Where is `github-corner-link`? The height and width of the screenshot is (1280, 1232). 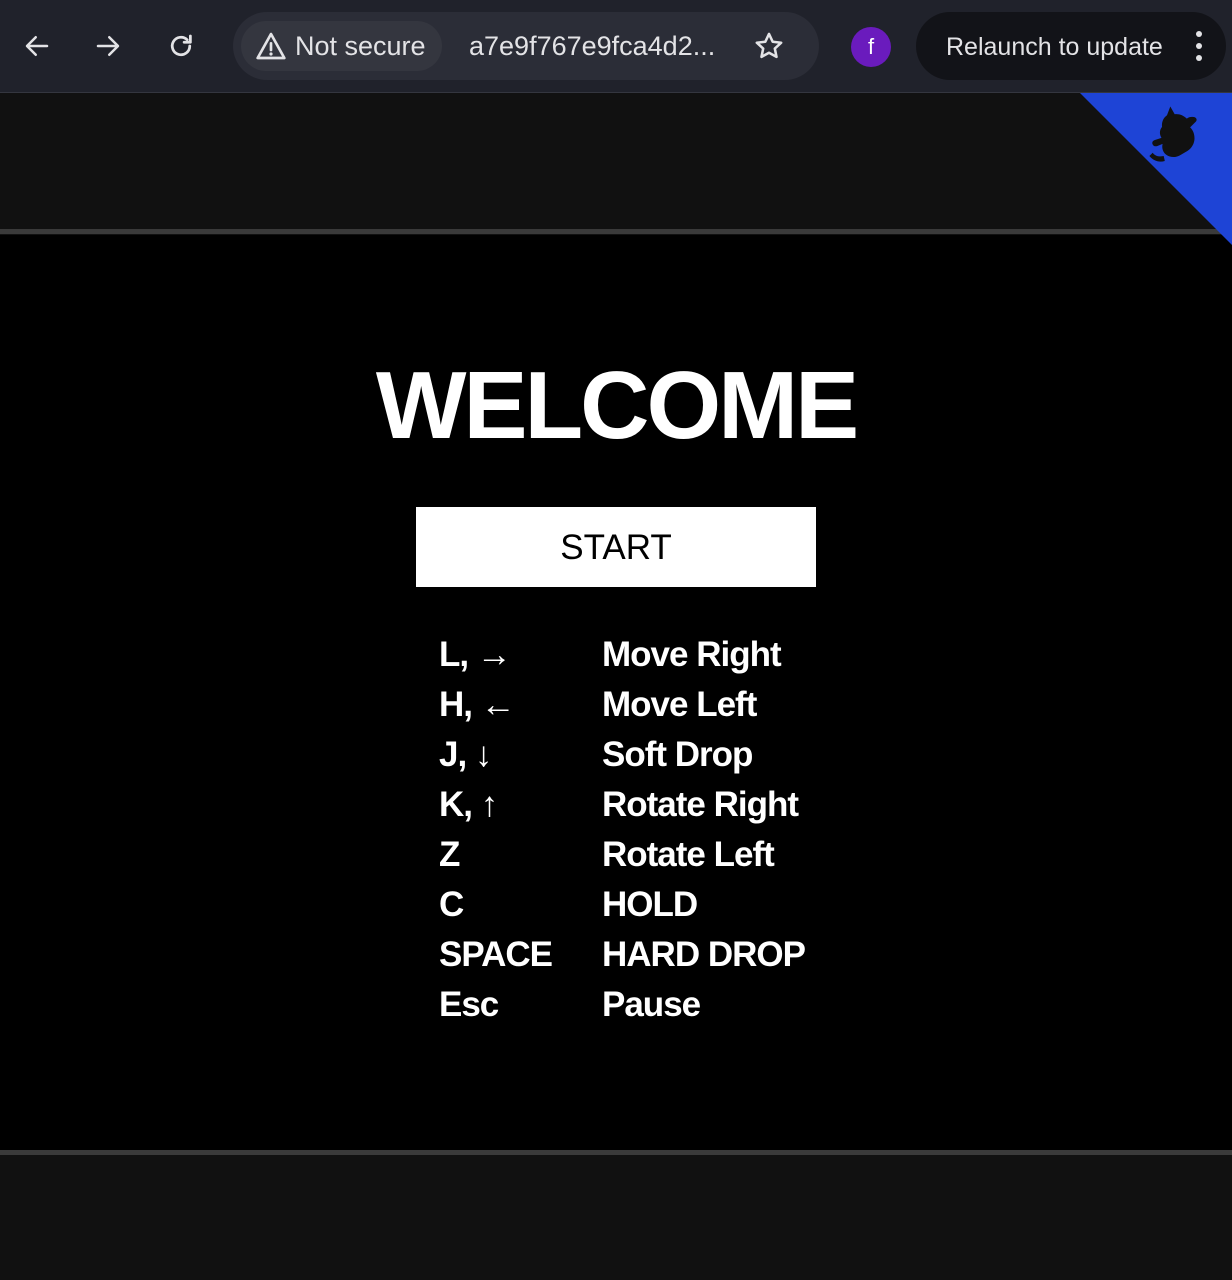
github-corner-link is located at coordinates (1156, 169).